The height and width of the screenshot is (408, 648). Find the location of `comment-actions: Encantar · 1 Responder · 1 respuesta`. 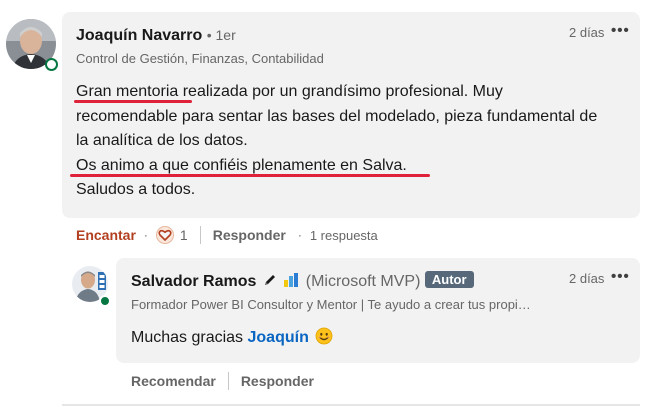

comment-actions: Encantar · 1 Responder · 1 respuesta is located at coordinates (227, 235).